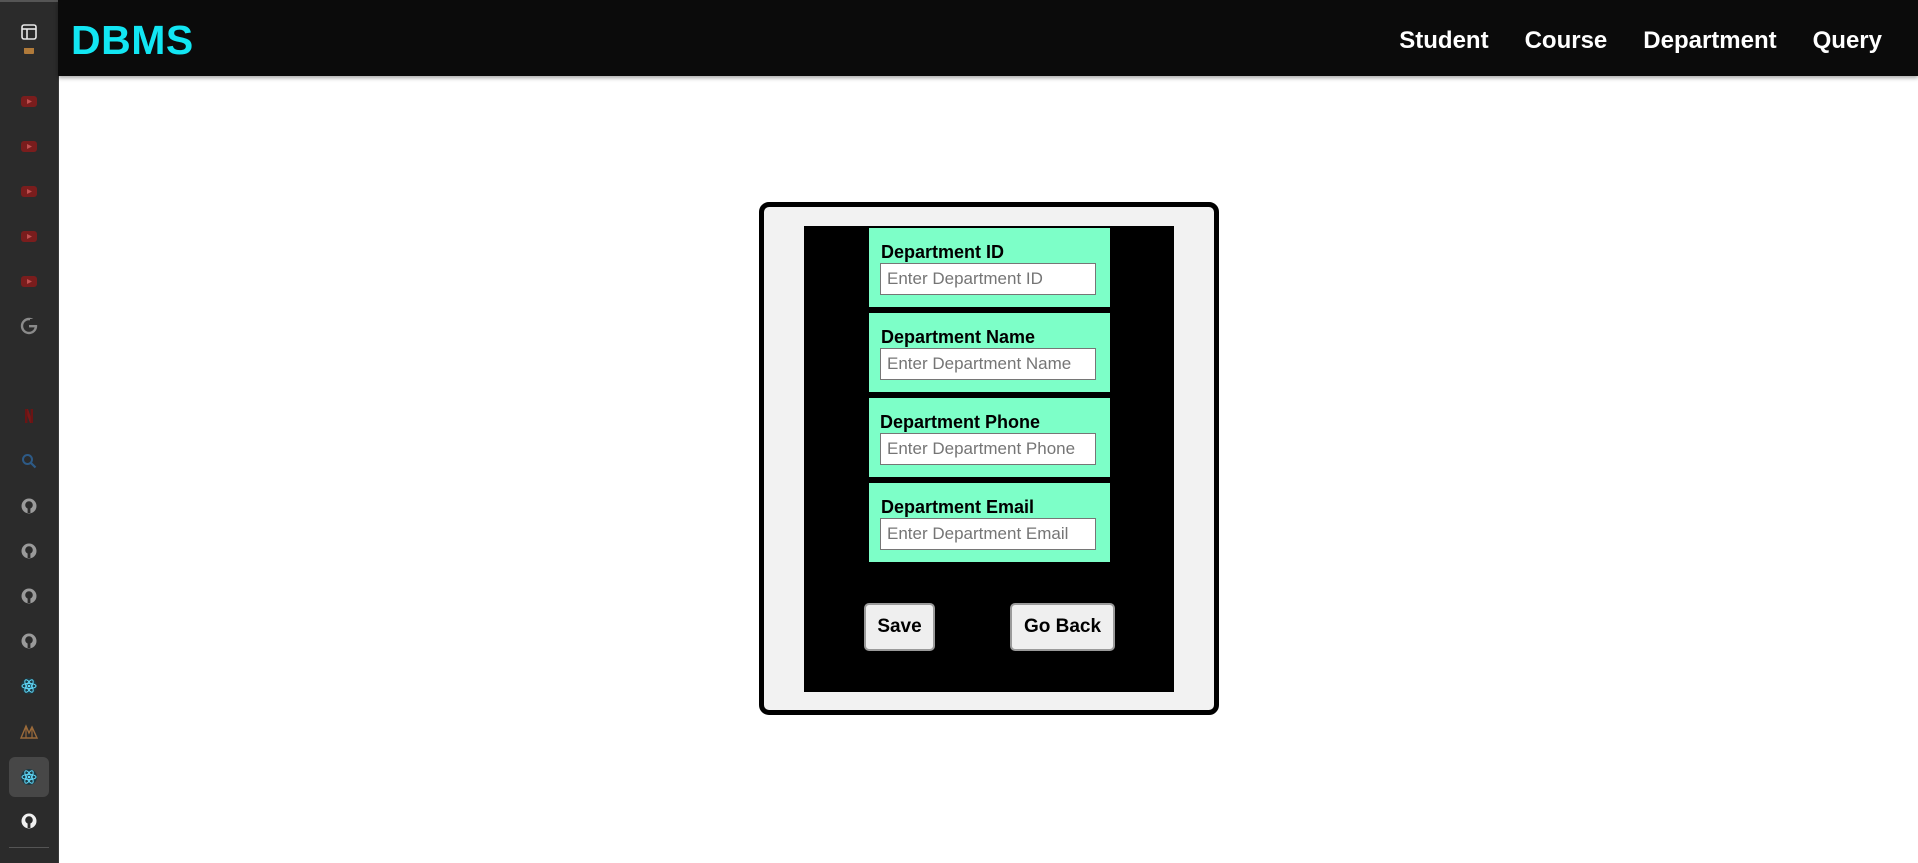 This screenshot has width=1918, height=863. What do you see at coordinates (1566, 41) in the screenshot?
I see `nav-link-course: Course` at bounding box center [1566, 41].